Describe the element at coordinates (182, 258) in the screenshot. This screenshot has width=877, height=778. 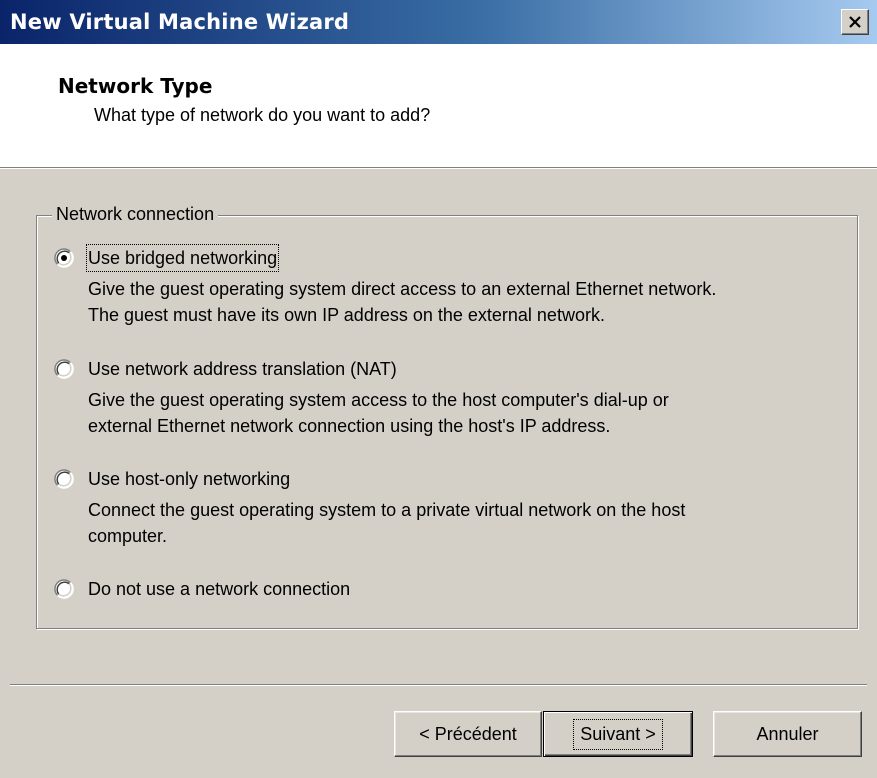
I see `option-bridged-label: Use bridged networking` at that location.